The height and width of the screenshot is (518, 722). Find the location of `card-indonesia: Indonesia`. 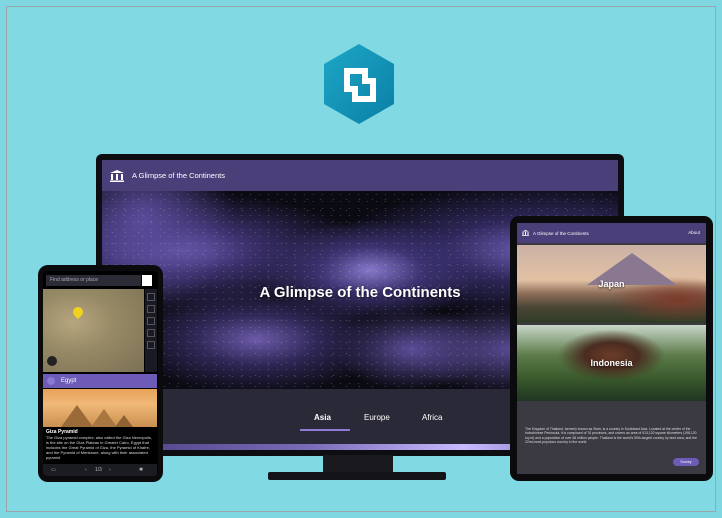

card-indonesia: Indonesia is located at coordinates (611, 363).